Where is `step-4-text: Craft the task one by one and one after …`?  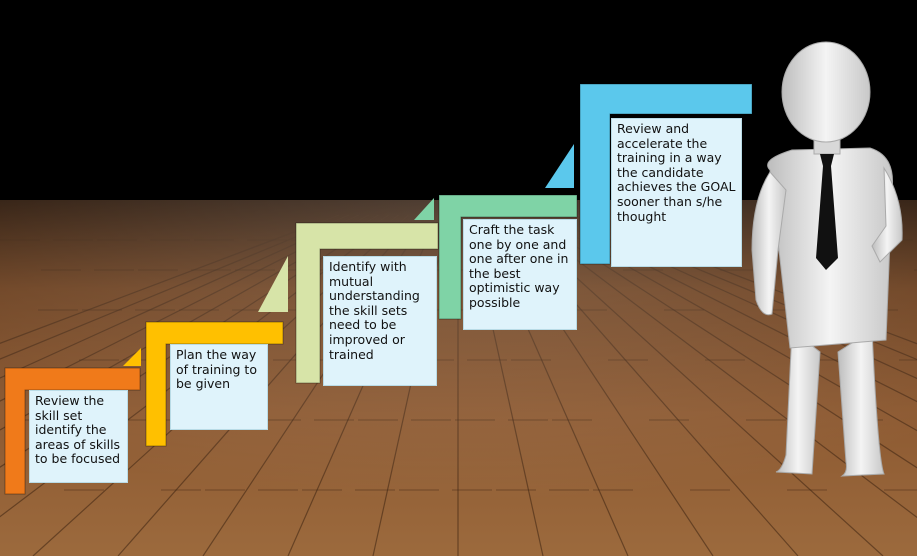 step-4-text: Craft the task one by one and one after … is located at coordinates (520, 274).